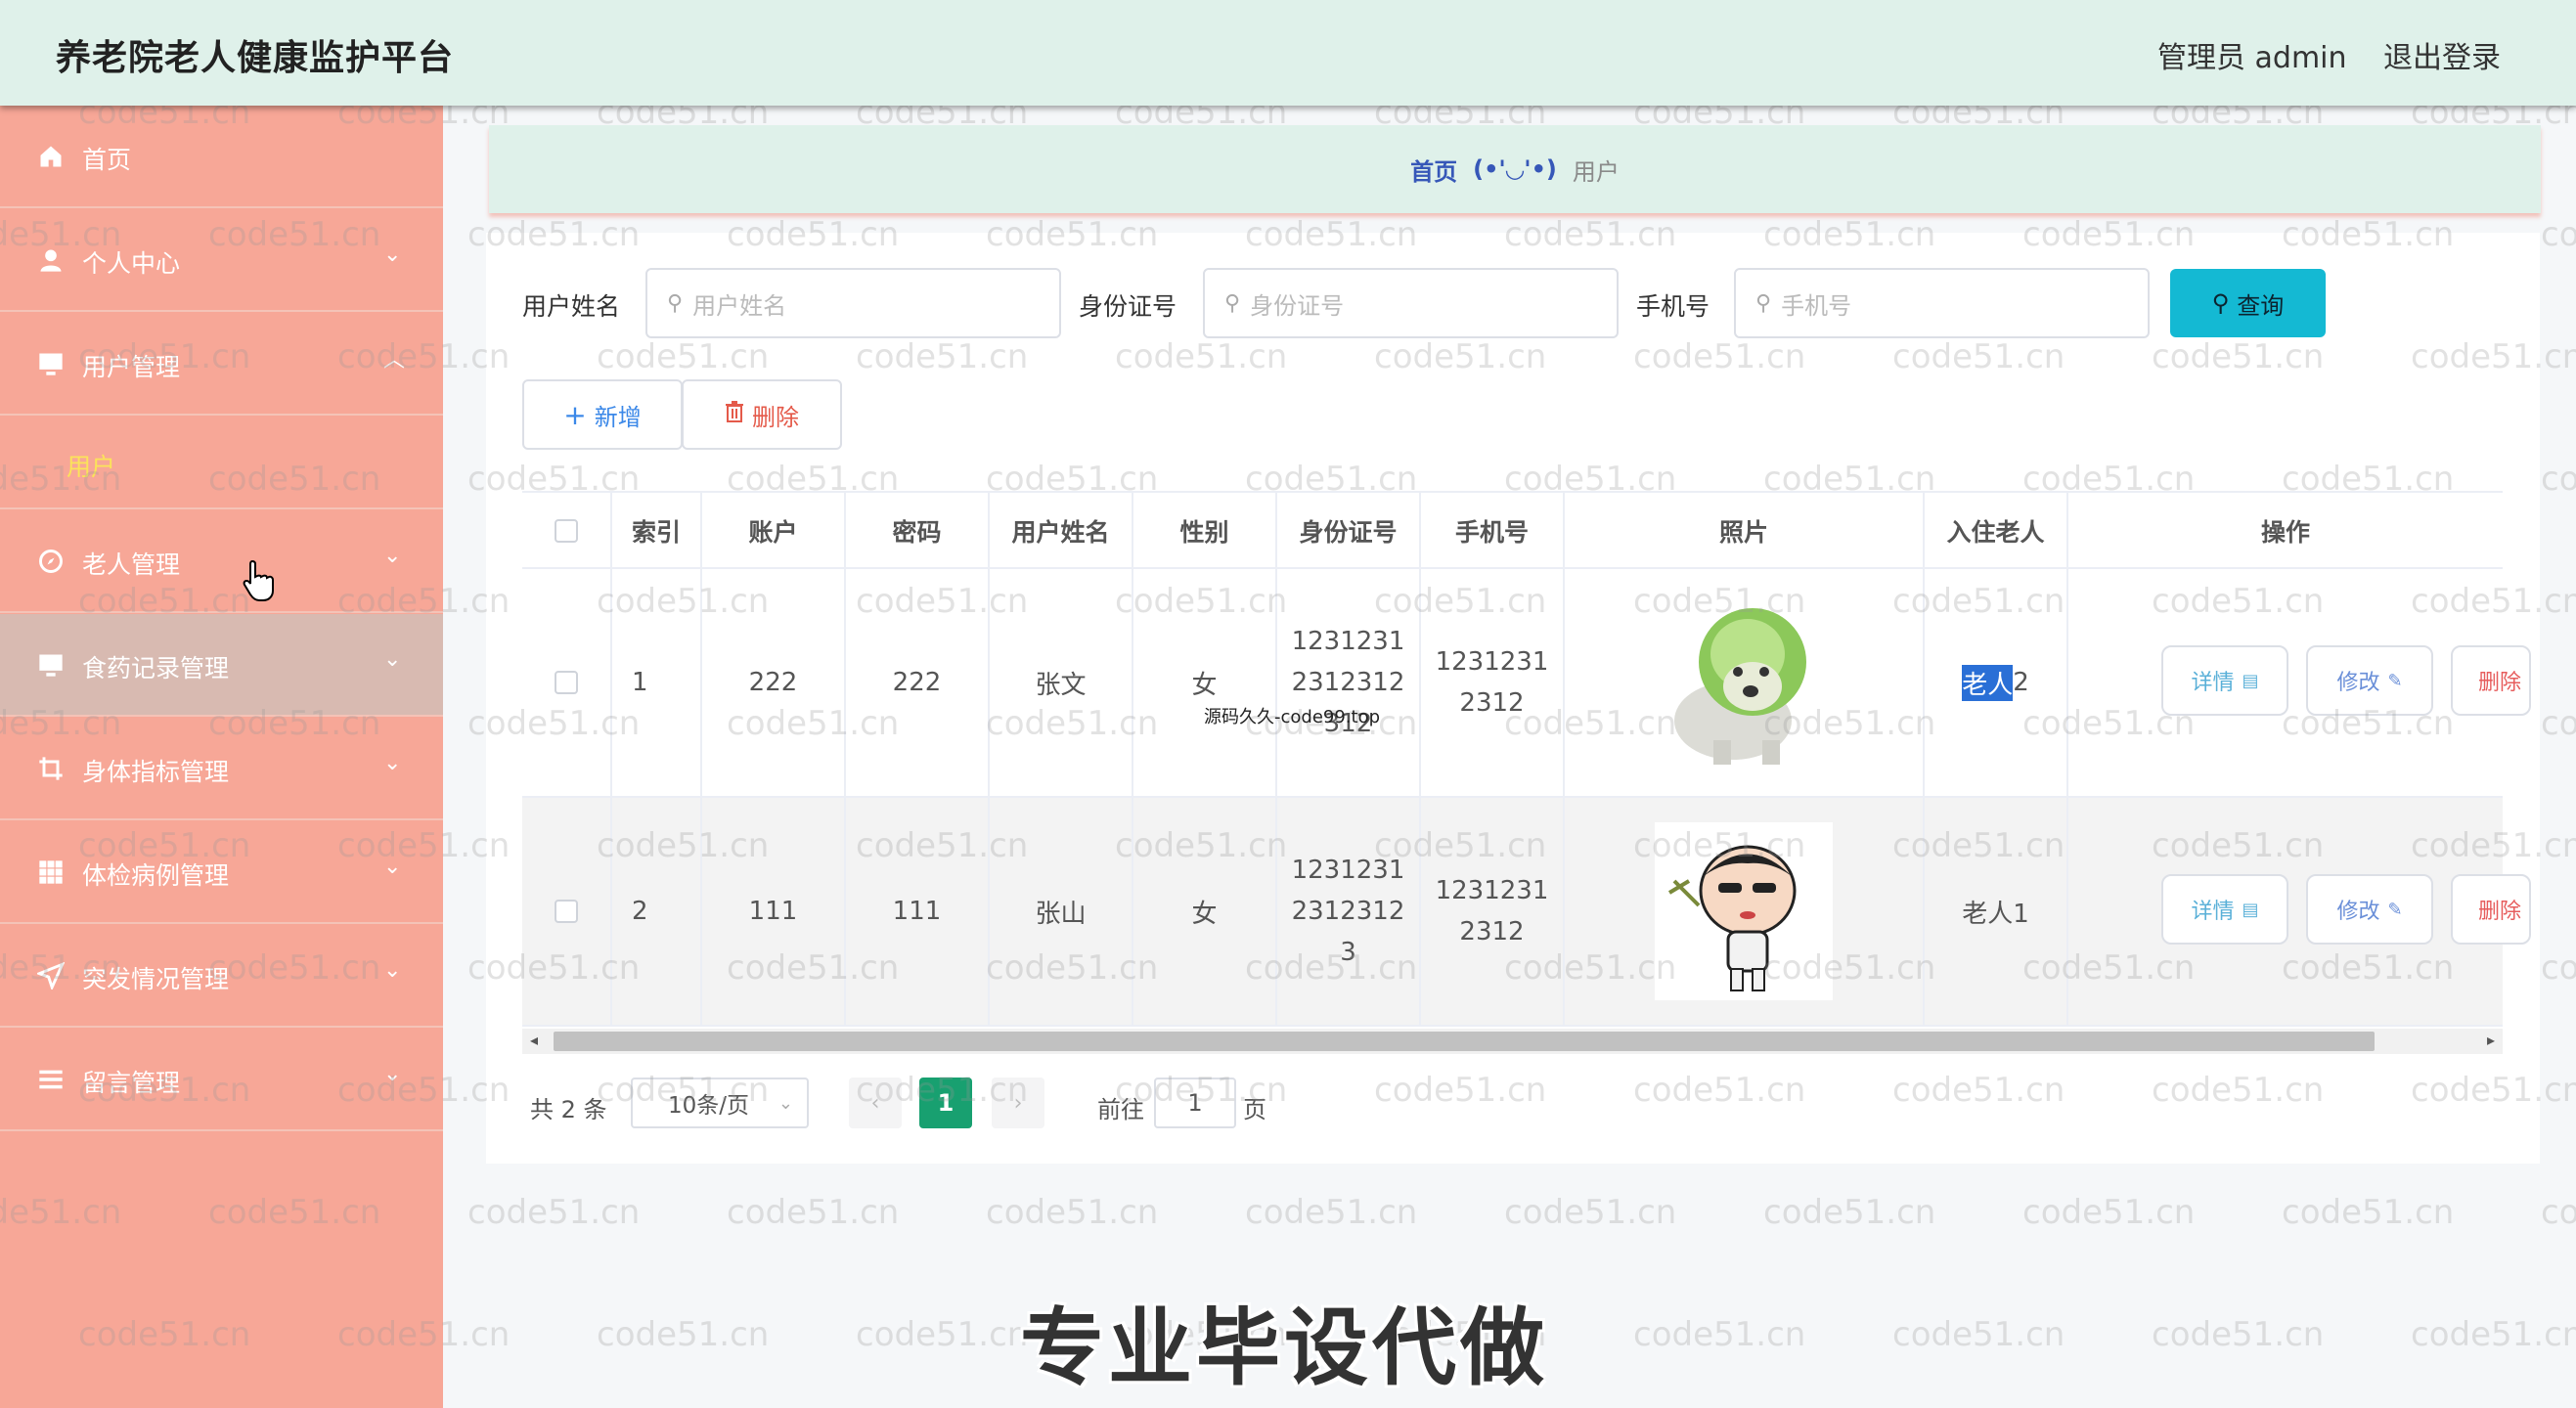 This screenshot has width=2576, height=1408. I want to click on sidebar-item-profile: 个人中心 ⌄, so click(221, 260).